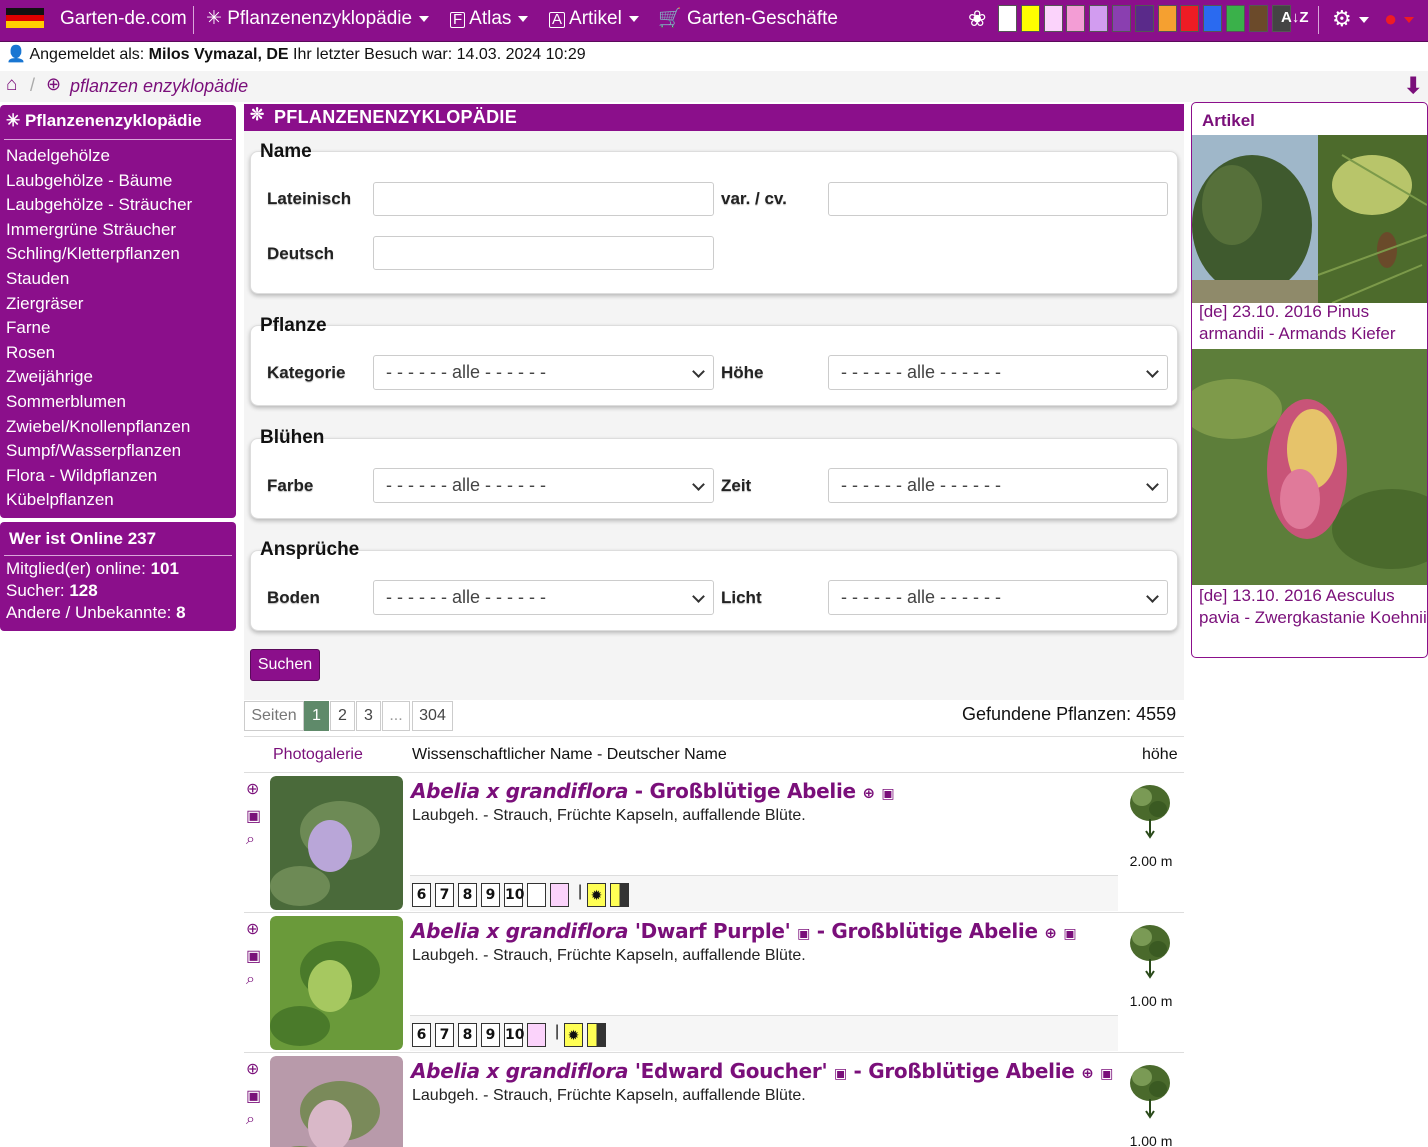 Image resolution: width=1428 pixels, height=1147 pixels. What do you see at coordinates (559, 895) in the screenshot?
I see `bloom-color-pink` at bounding box center [559, 895].